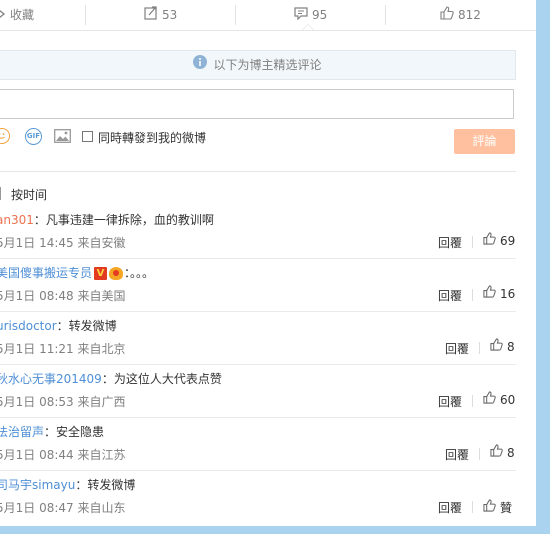 The width and height of the screenshot is (550, 534). What do you see at coordinates (51, 379) in the screenshot?
I see `comment-username: 秋水心无事201409` at bounding box center [51, 379].